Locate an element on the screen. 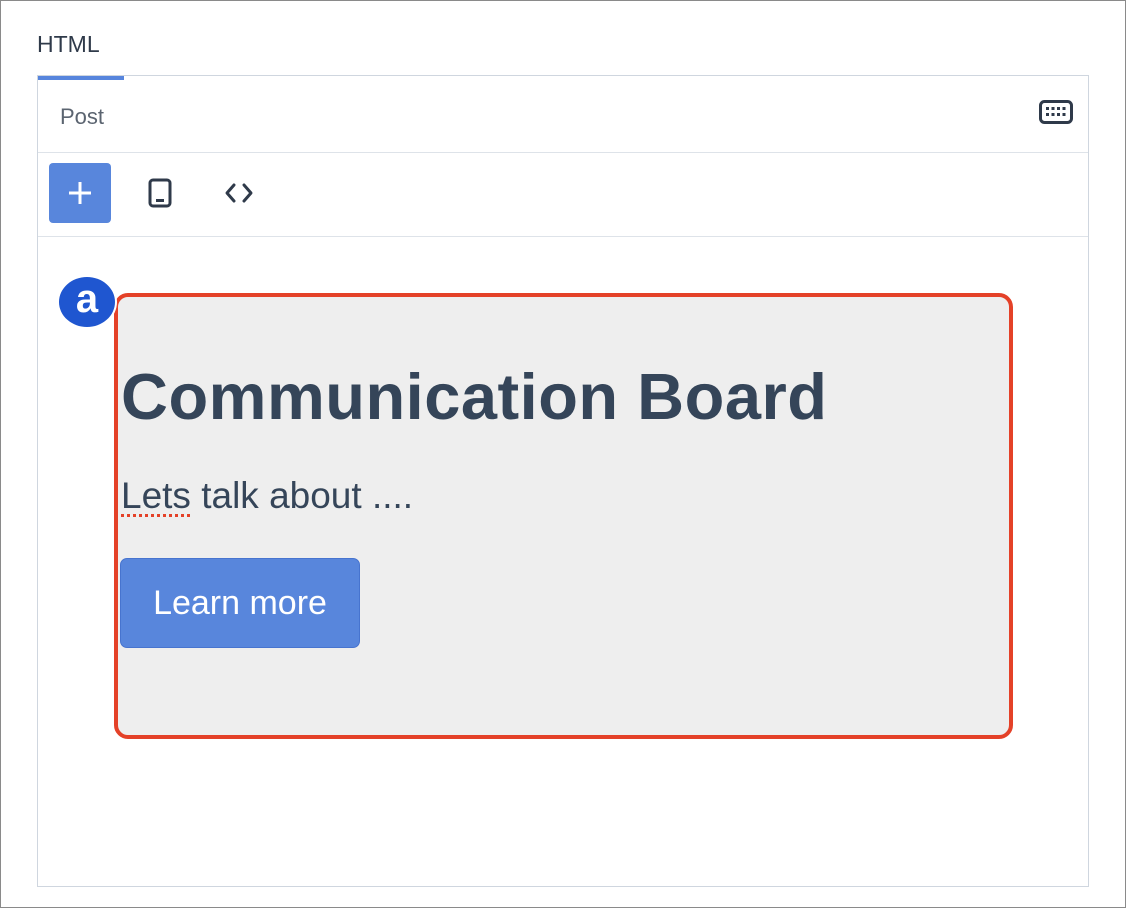 The image size is (1126, 908). tablet-icon is located at coordinates (160, 193).